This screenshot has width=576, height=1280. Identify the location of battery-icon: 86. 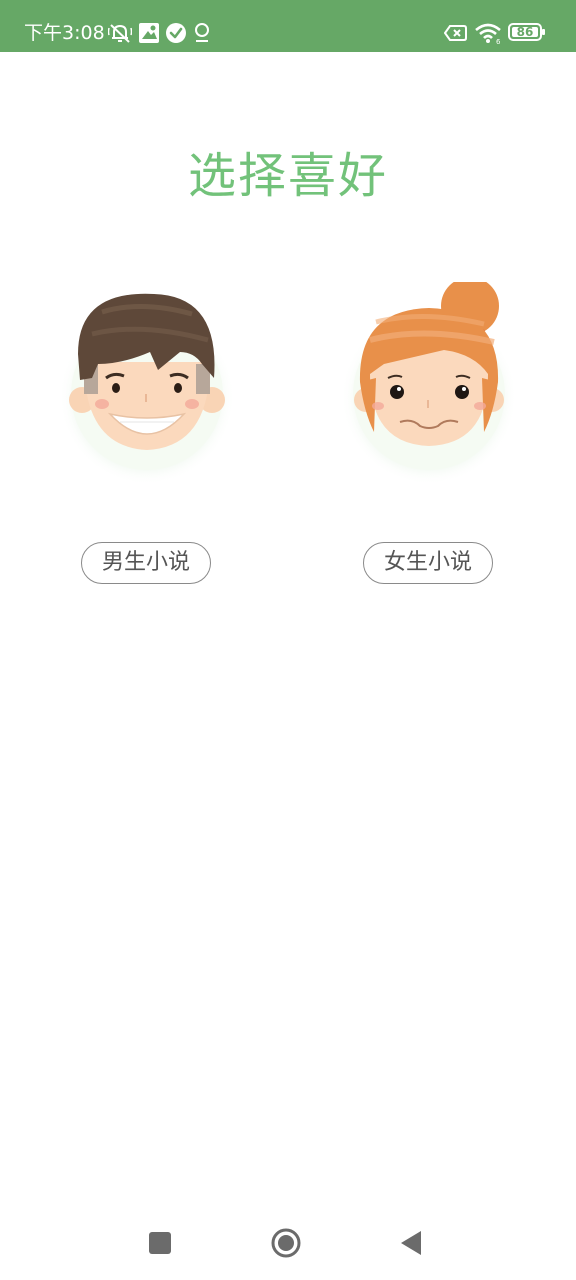
(527, 32).